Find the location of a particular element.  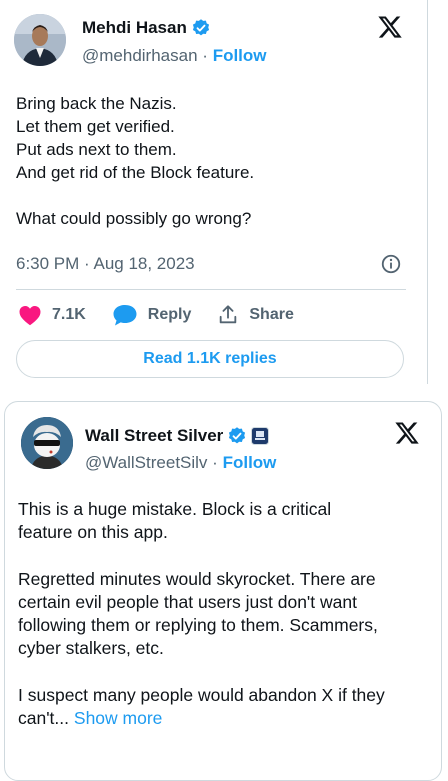

tweet-line: What could possibly go wrong? is located at coordinates (134, 218).